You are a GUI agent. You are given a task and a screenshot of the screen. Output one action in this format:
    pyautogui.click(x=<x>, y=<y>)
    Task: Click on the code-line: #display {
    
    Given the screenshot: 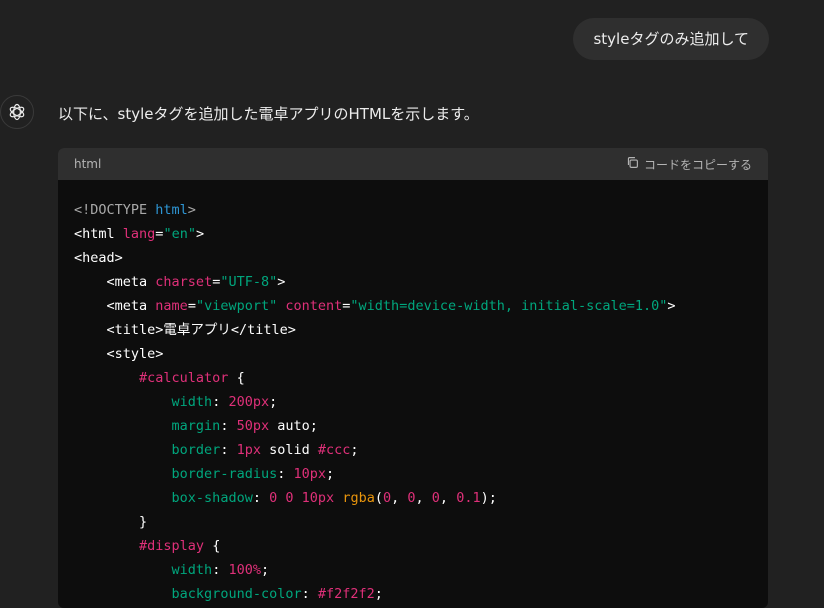 What is the action you would take?
    pyautogui.click(x=180, y=546)
    